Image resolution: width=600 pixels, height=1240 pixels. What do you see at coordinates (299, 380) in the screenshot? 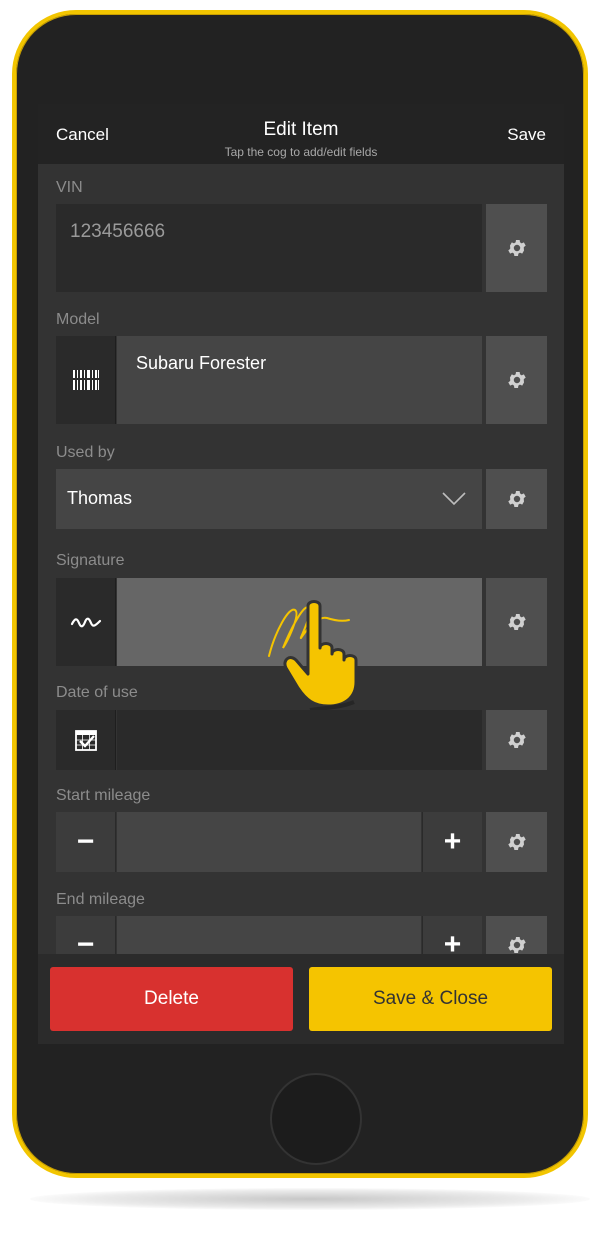
I see `model-field: Subaru Forester` at bounding box center [299, 380].